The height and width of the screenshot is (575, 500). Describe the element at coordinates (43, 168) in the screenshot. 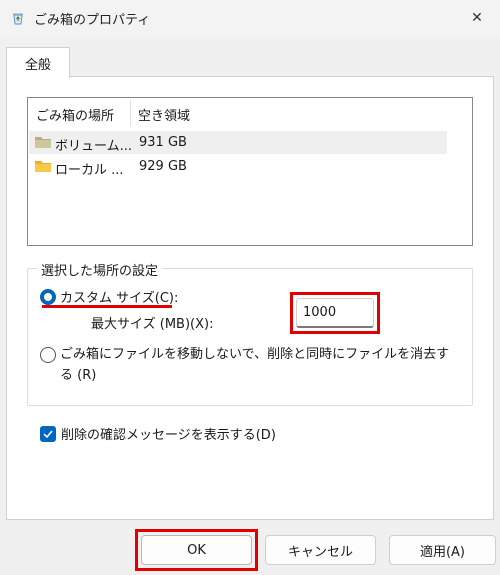

I see `folder-icon` at that location.